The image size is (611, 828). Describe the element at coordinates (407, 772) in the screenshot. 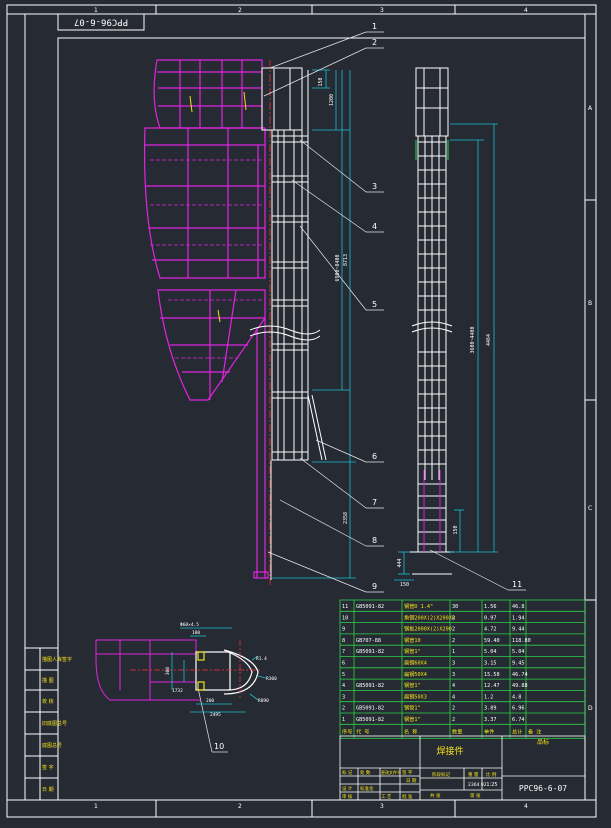

I see `tb-signature: 签 字` at that location.